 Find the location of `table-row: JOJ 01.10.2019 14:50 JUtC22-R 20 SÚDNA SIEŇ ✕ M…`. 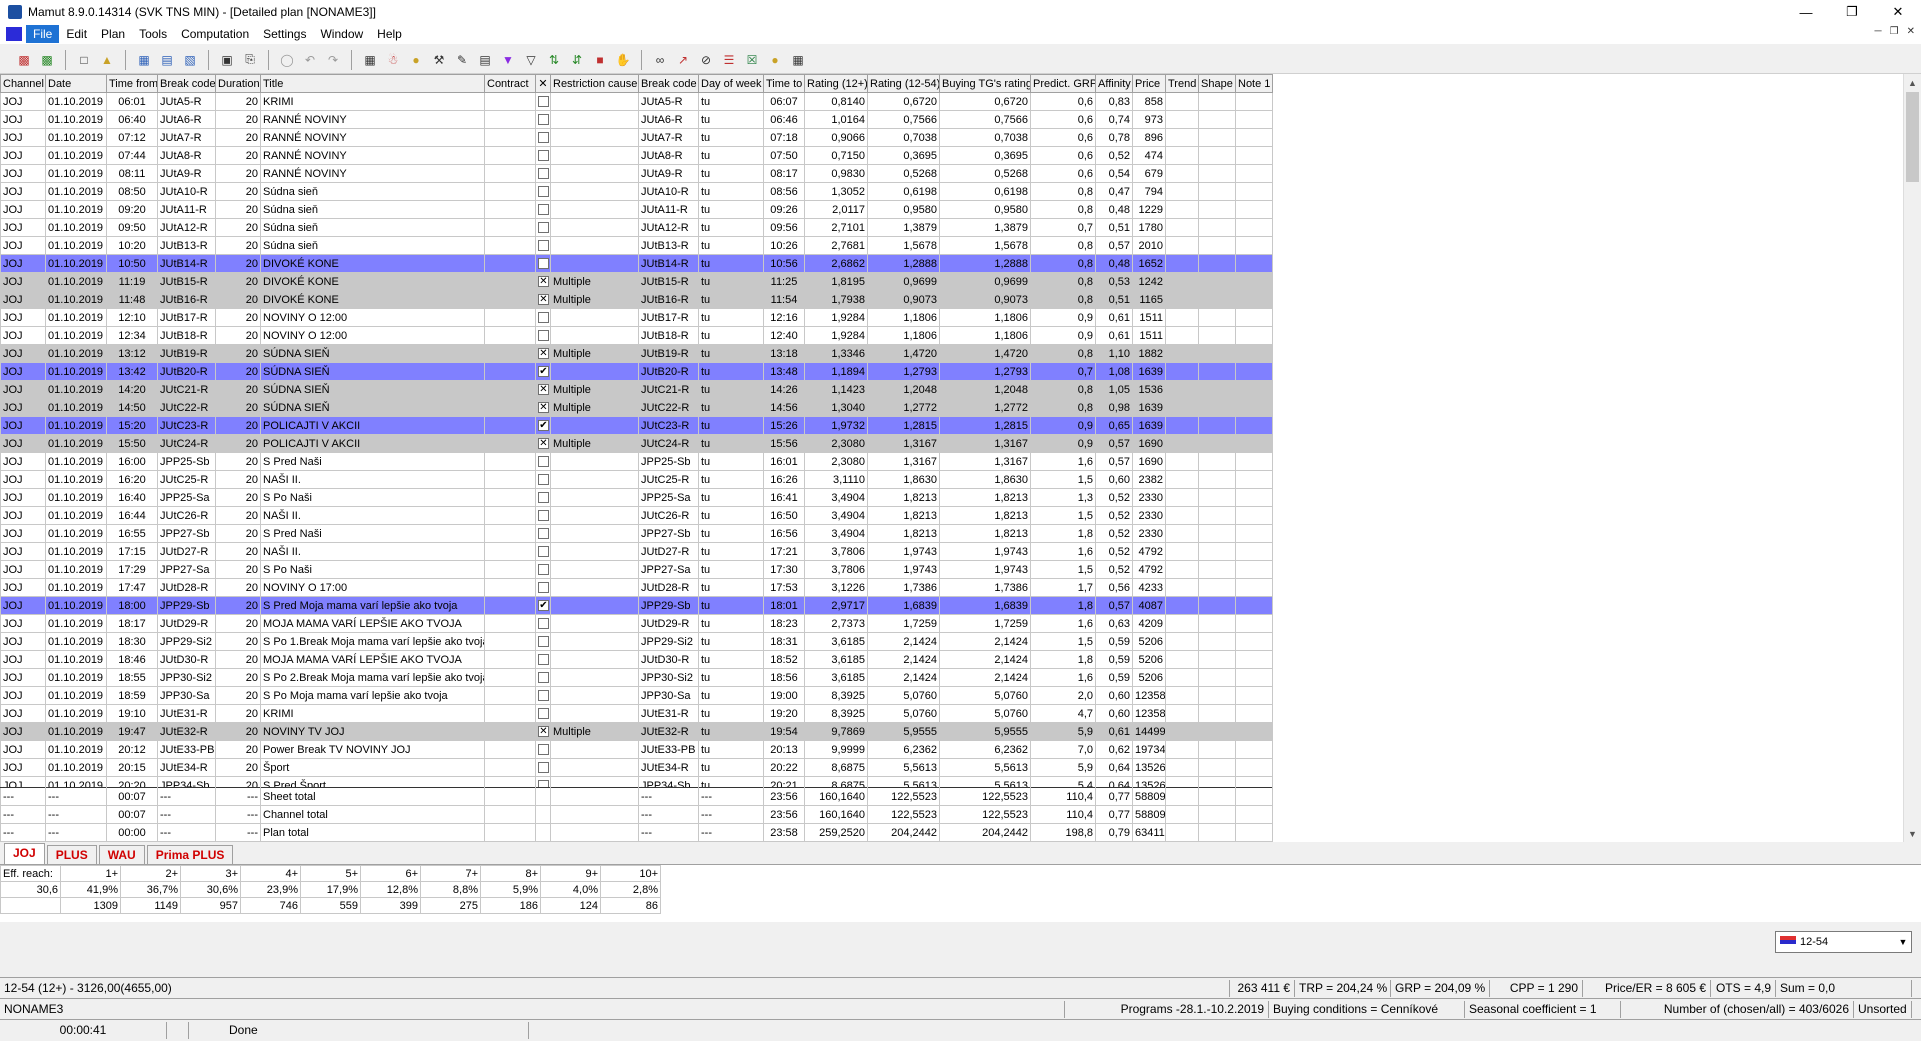

table-row: JOJ 01.10.2019 14:50 JUtC22-R 20 SÚDNA SIEŇ ✕ M… is located at coordinates (636, 407).